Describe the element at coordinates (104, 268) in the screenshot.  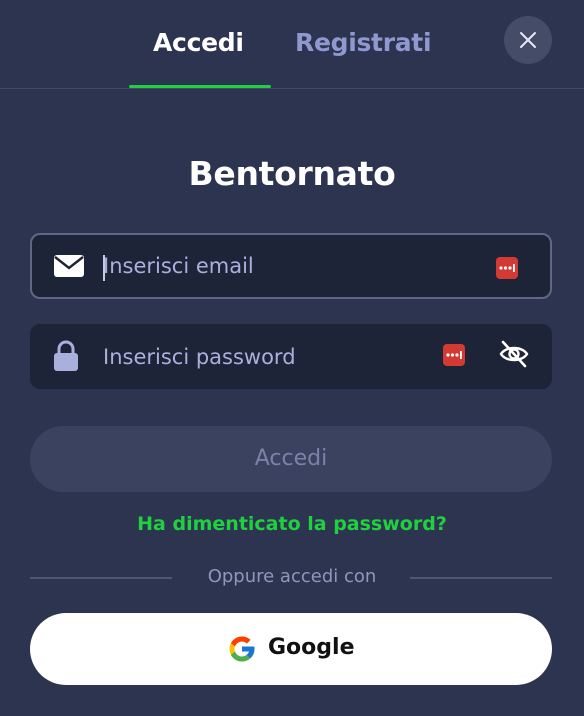
I see `text-caret` at that location.